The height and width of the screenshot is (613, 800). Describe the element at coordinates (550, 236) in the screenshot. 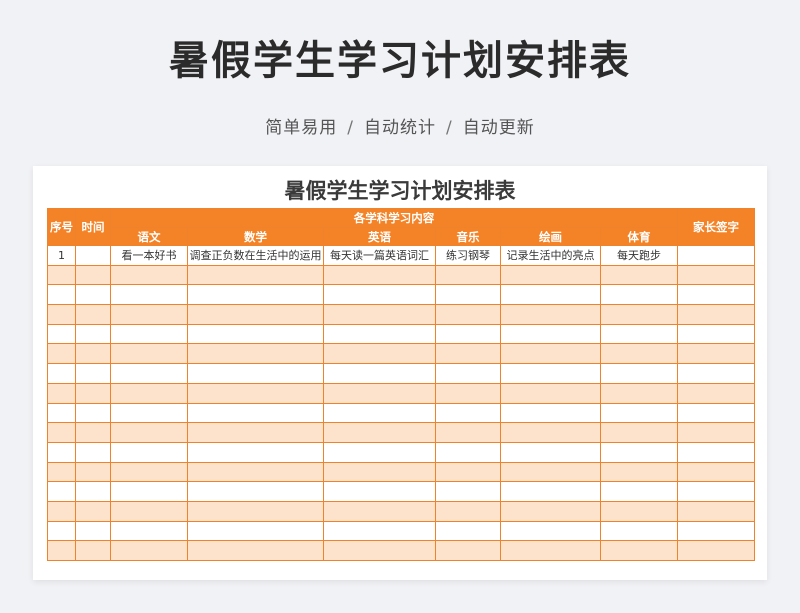

I see `header-painting: 绘画` at that location.